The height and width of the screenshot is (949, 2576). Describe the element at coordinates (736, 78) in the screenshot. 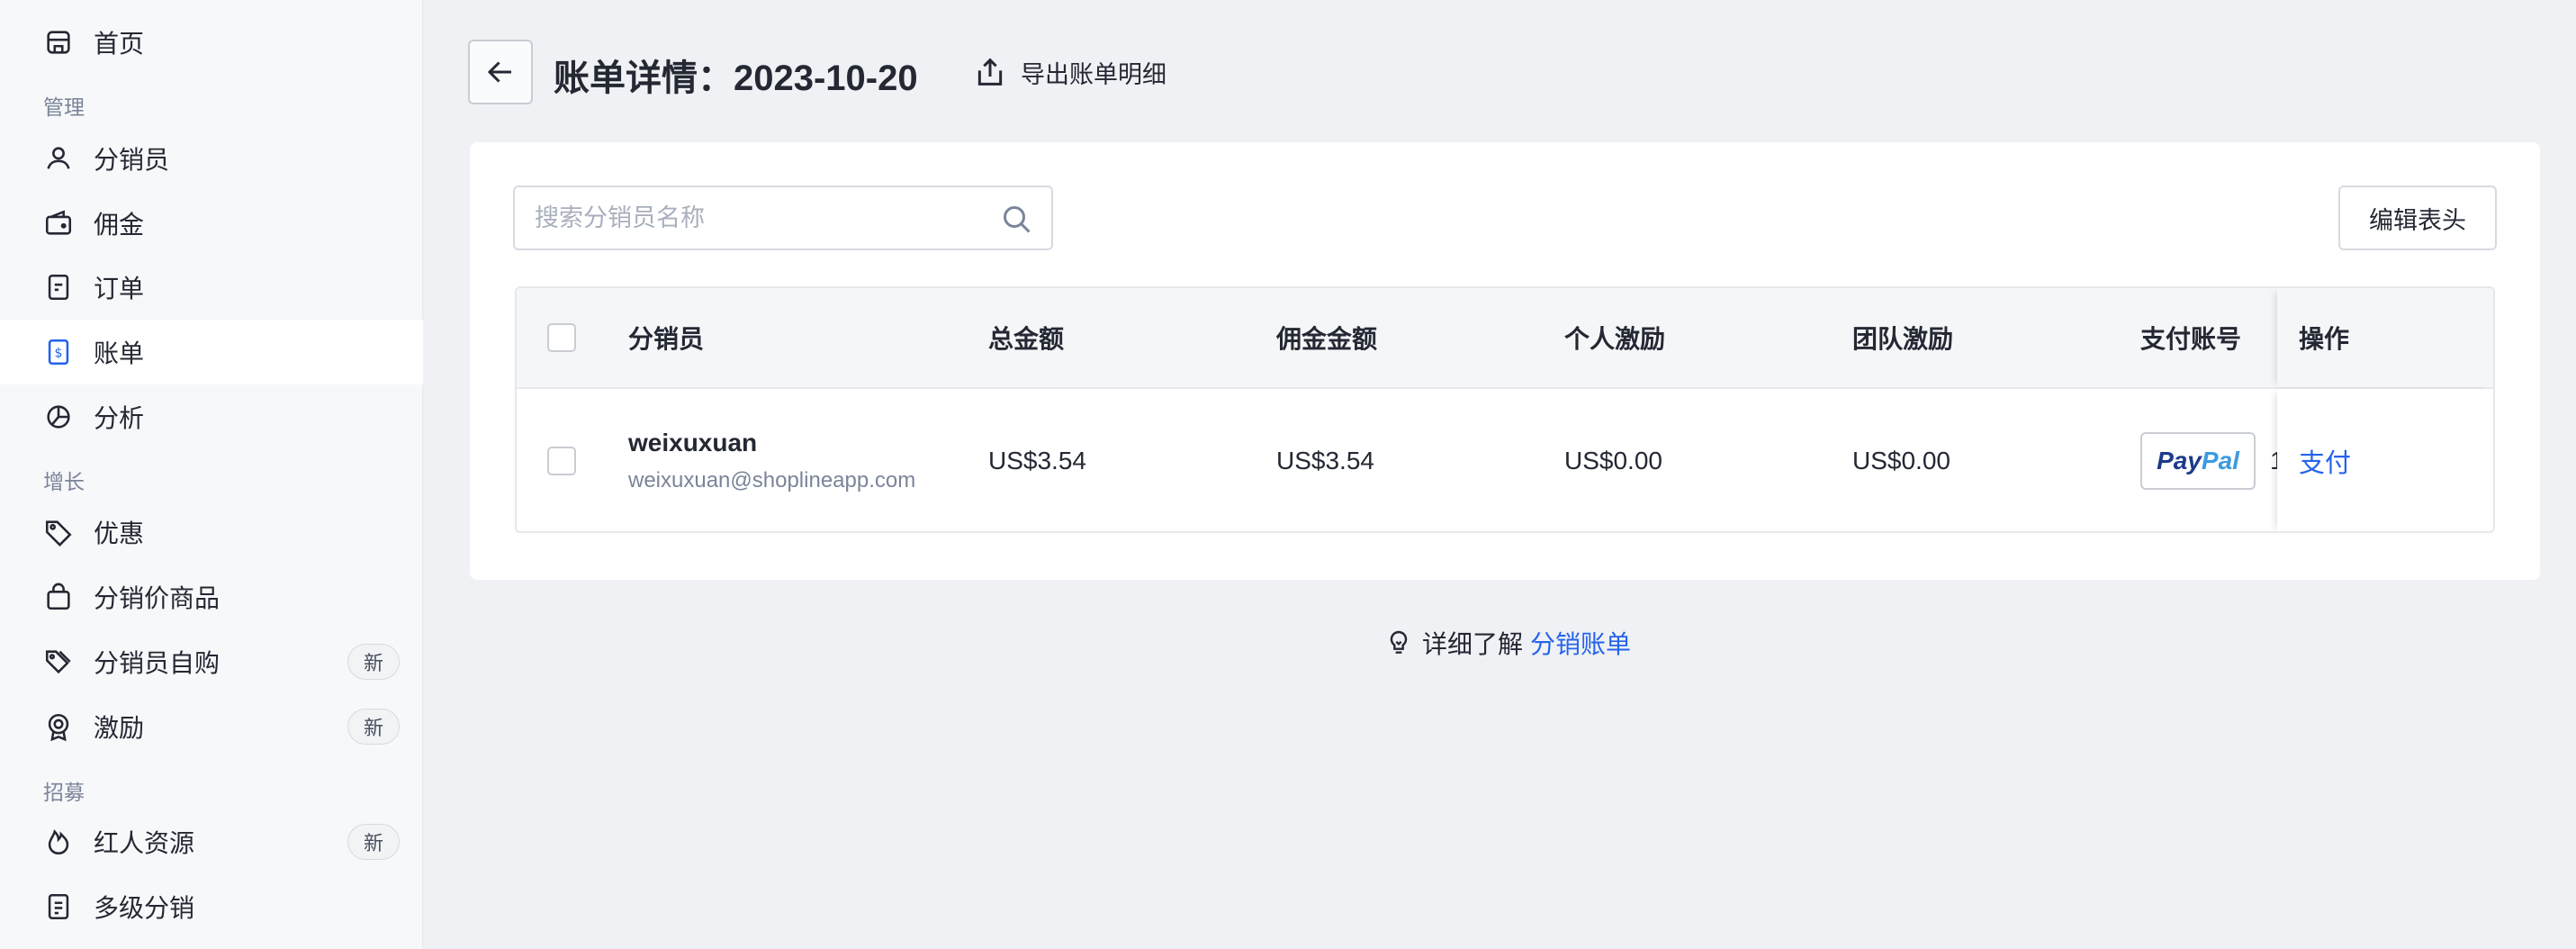

I see `page-title: 账单详情：2023-10-20` at that location.